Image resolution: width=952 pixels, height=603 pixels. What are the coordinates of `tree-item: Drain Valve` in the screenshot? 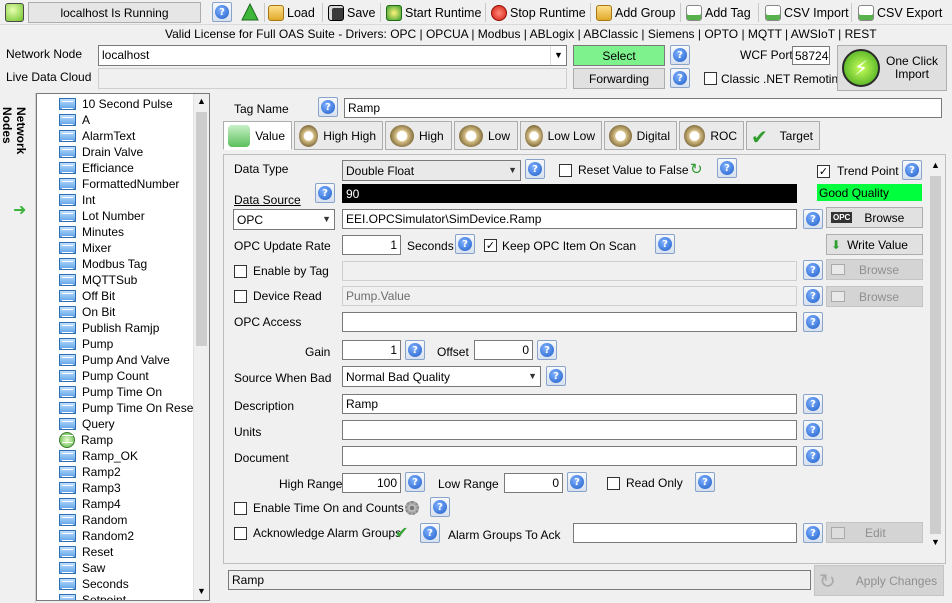 It's located at (101, 152).